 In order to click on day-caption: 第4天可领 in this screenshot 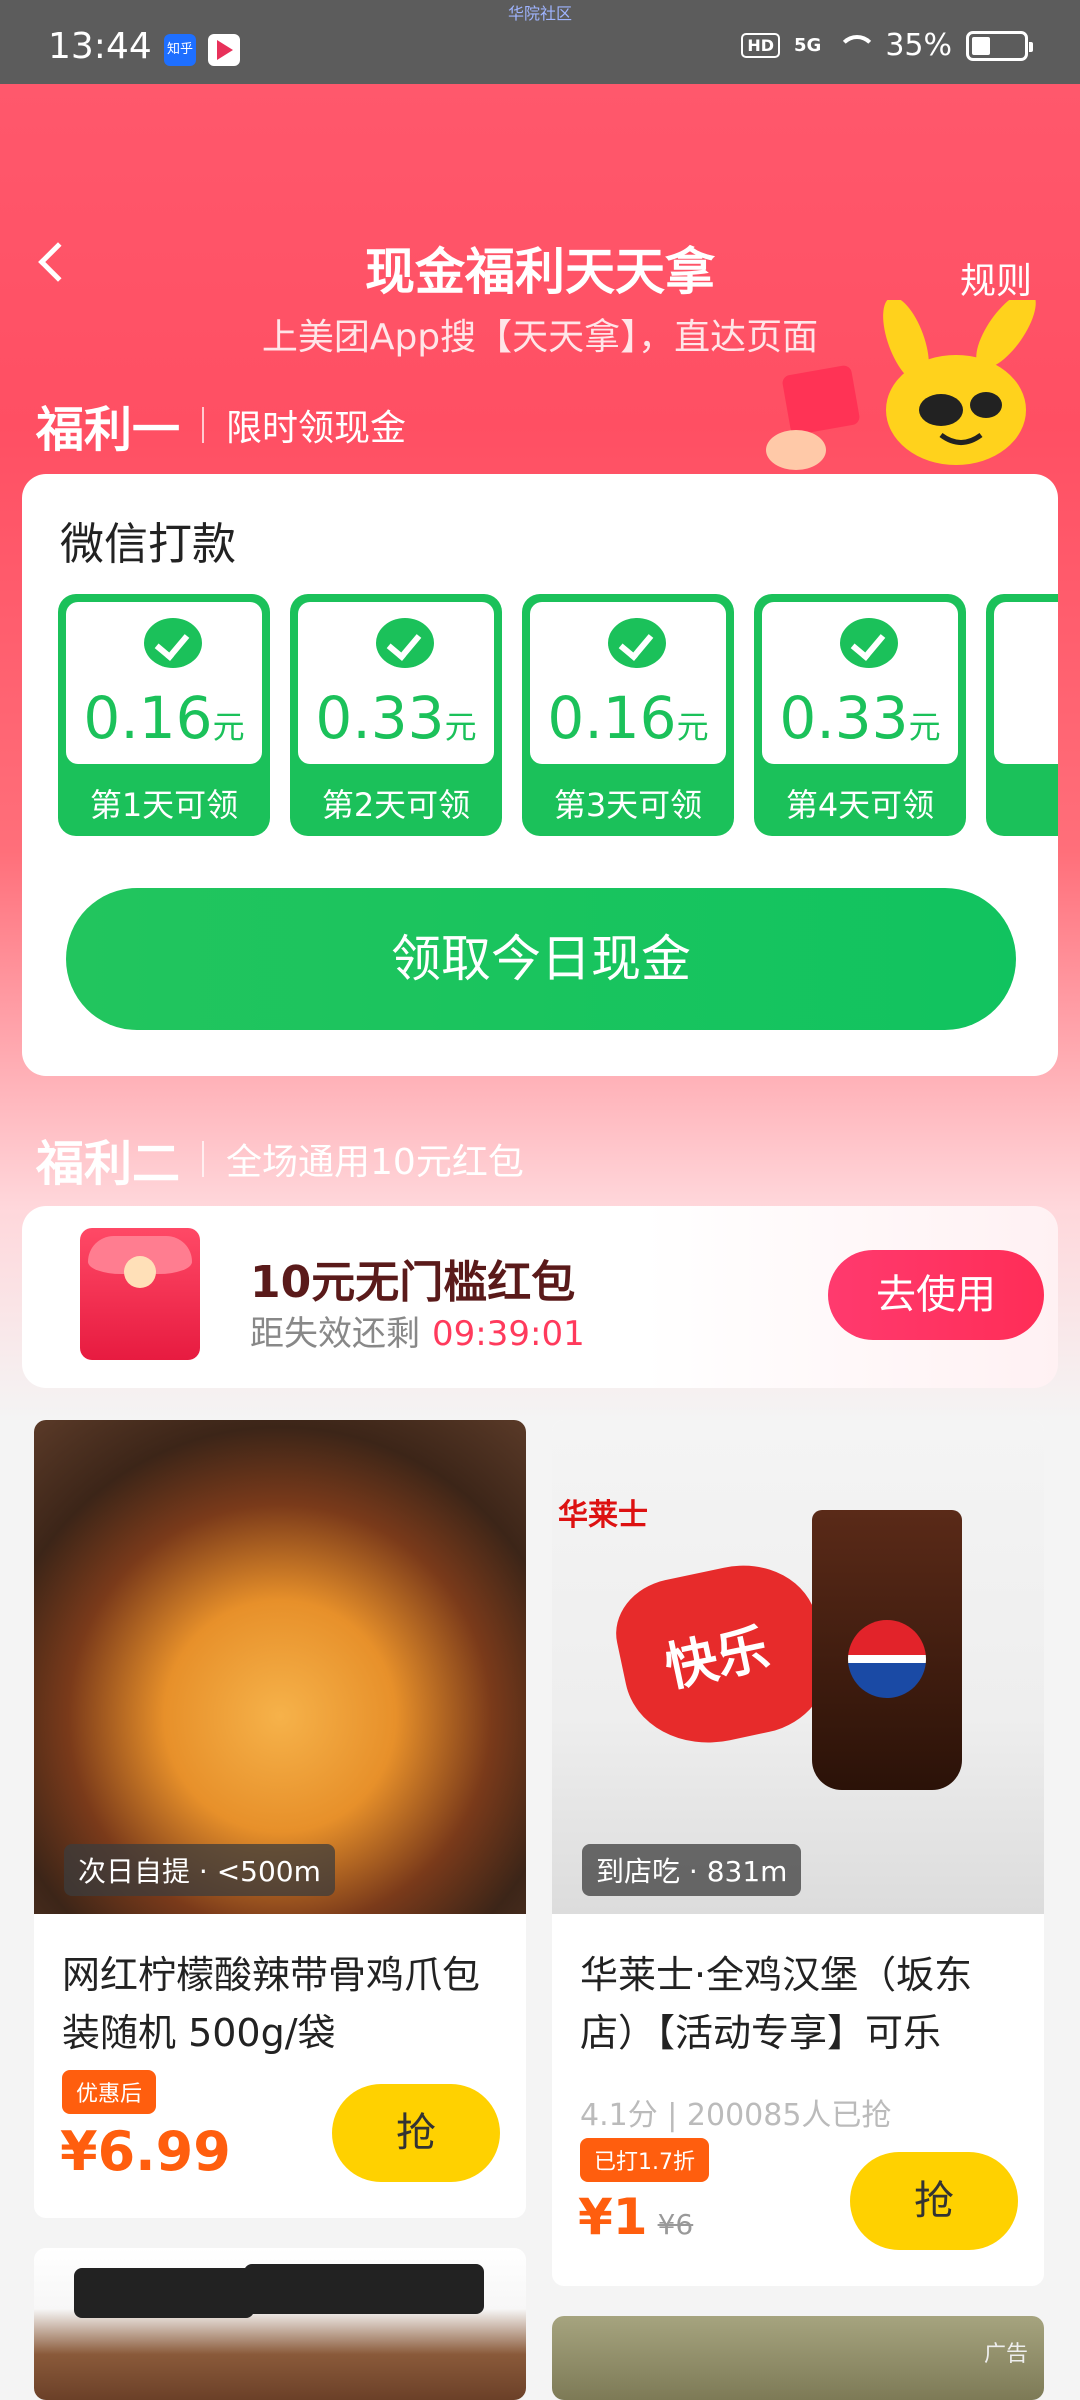, I will do `click(860, 805)`.